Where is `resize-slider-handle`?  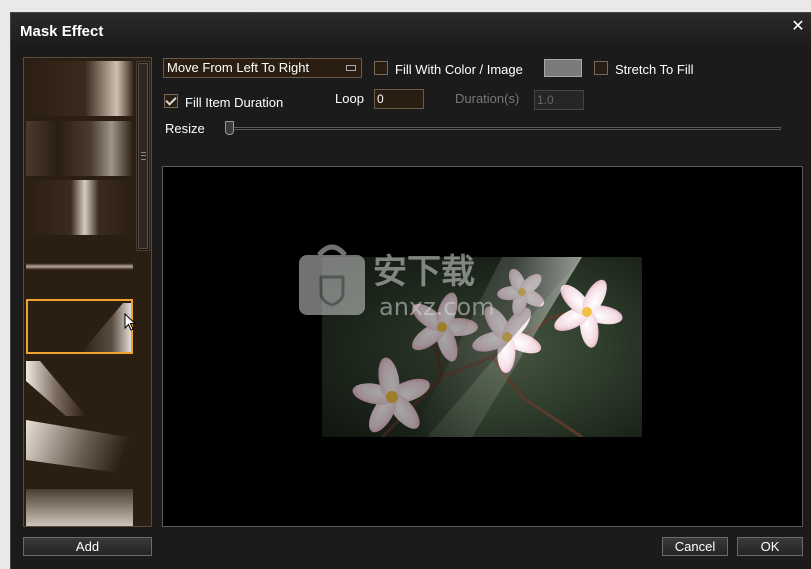 resize-slider-handle is located at coordinates (229, 128).